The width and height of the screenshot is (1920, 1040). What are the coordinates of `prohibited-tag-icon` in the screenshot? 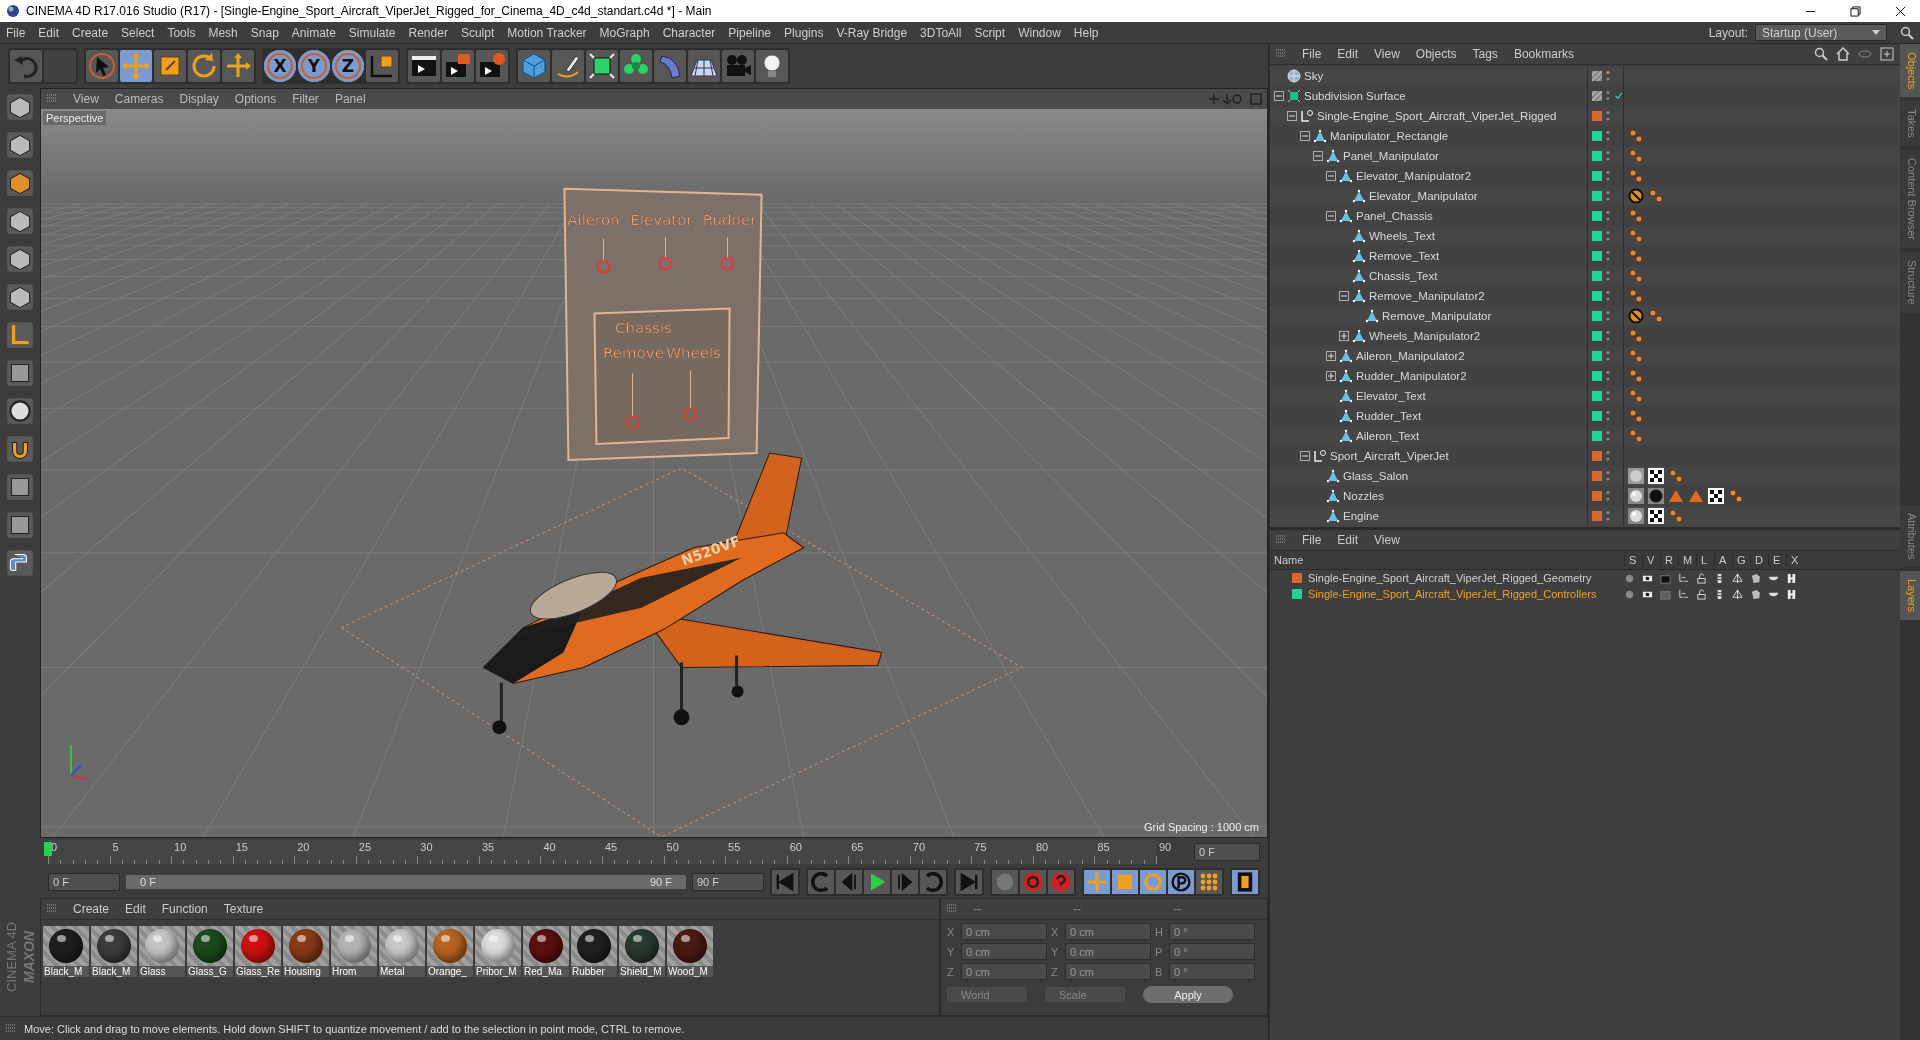 It's located at (1636, 196).